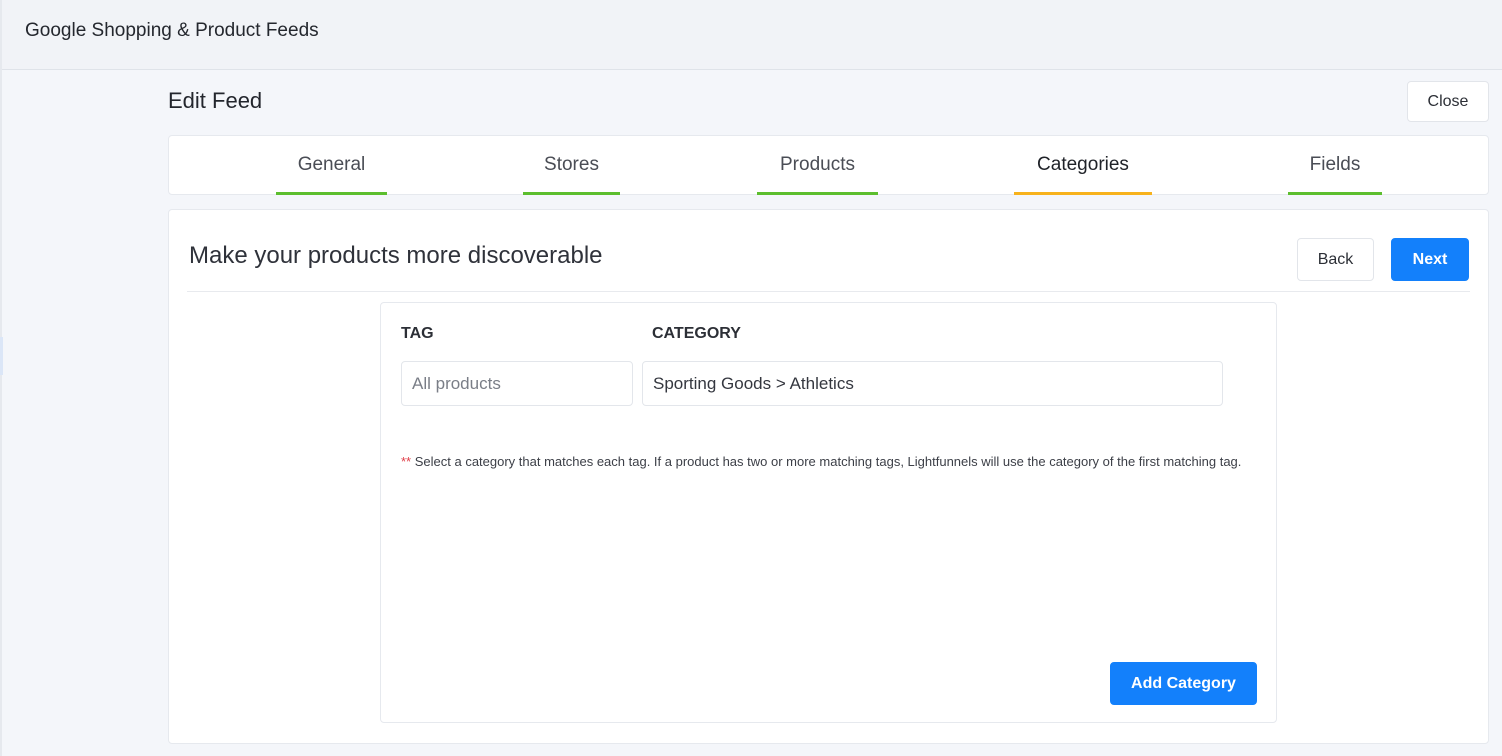  I want to click on tab-label: General, so click(331, 164).